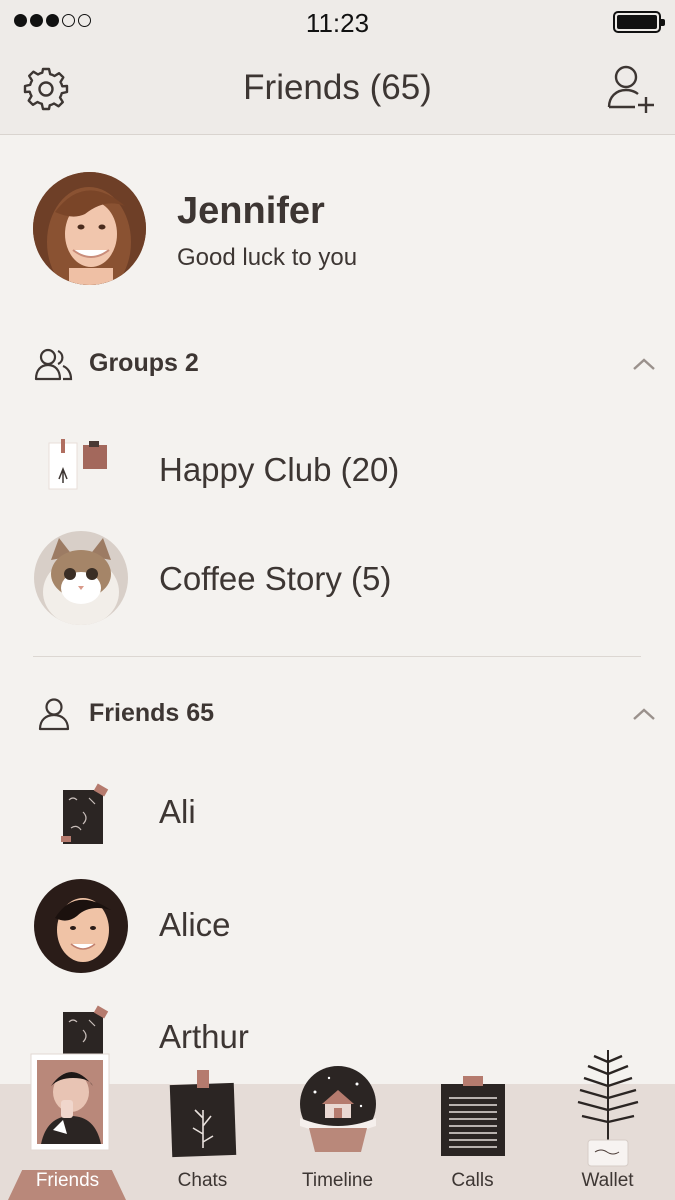 The image size is (675, 1200). I want to click on group-row-coffee-story: Coffee Story (5), so click(337, 580).